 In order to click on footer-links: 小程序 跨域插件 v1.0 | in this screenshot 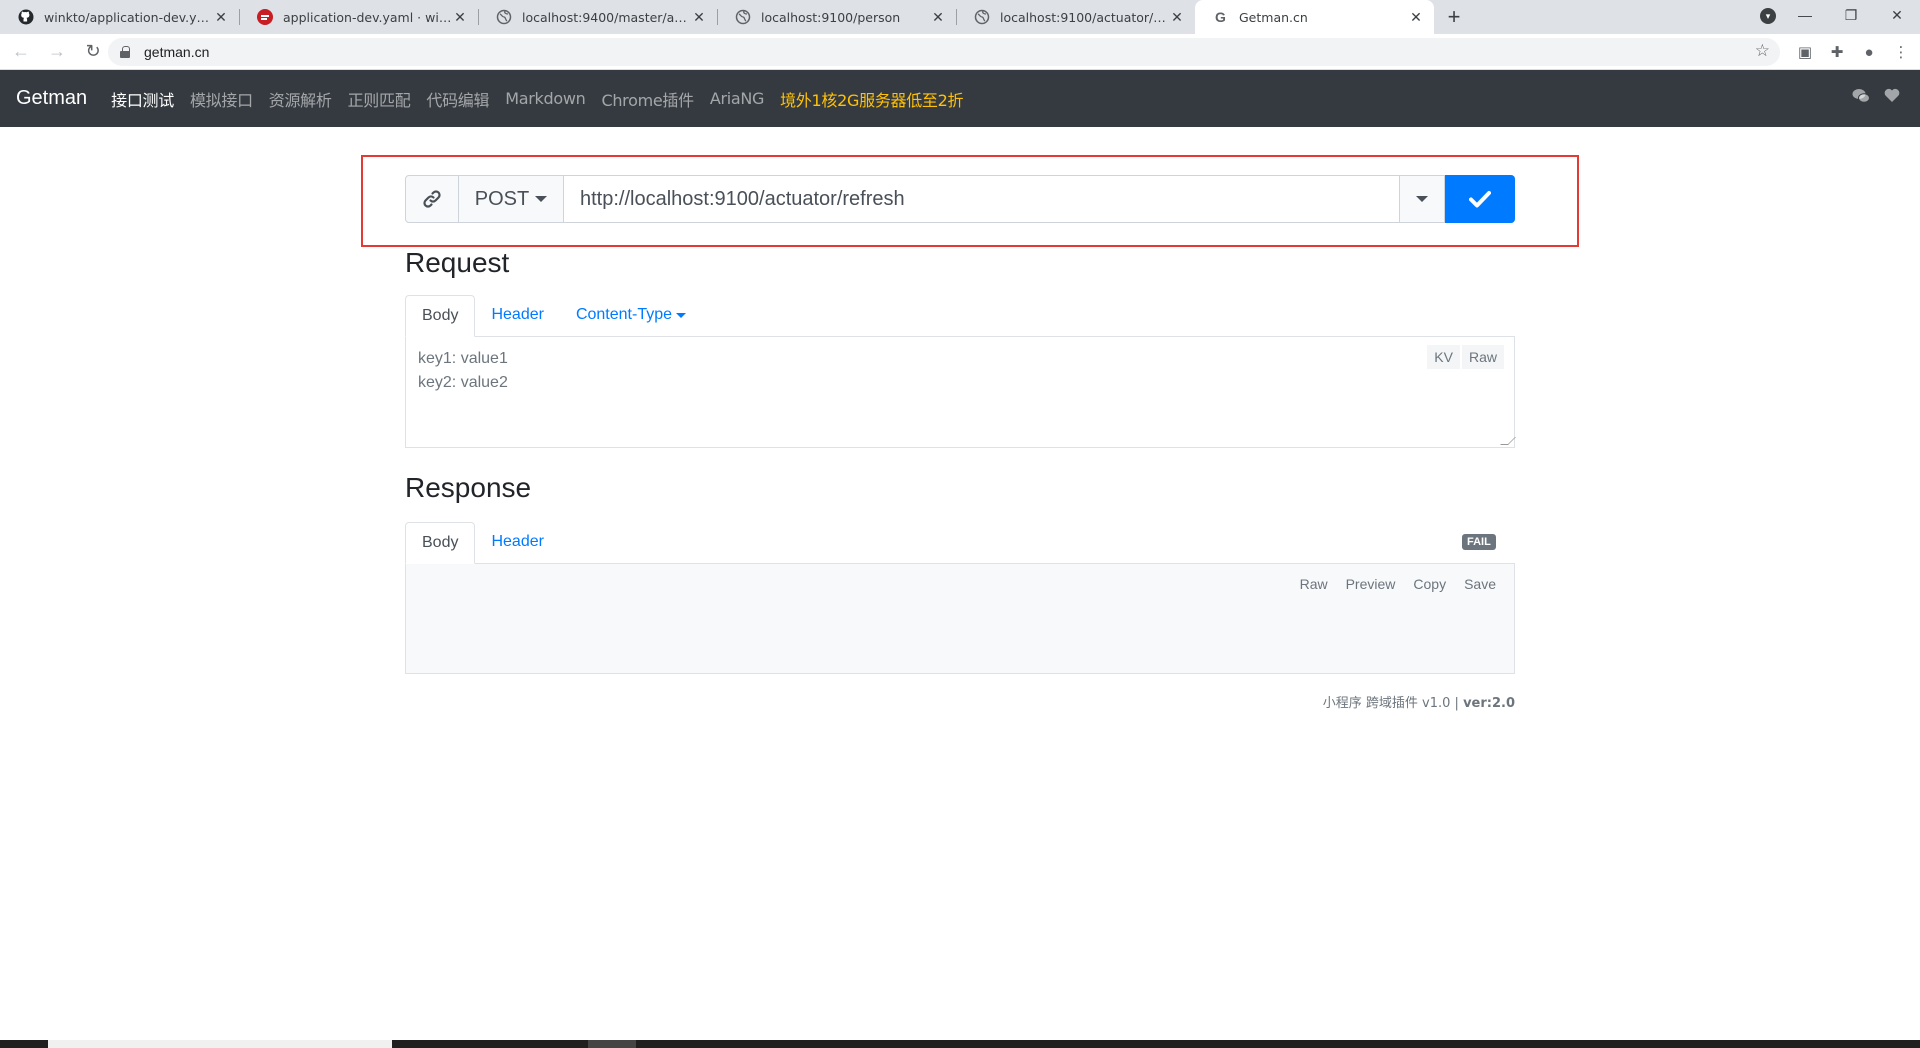, I will do `click(1391, 703)`.